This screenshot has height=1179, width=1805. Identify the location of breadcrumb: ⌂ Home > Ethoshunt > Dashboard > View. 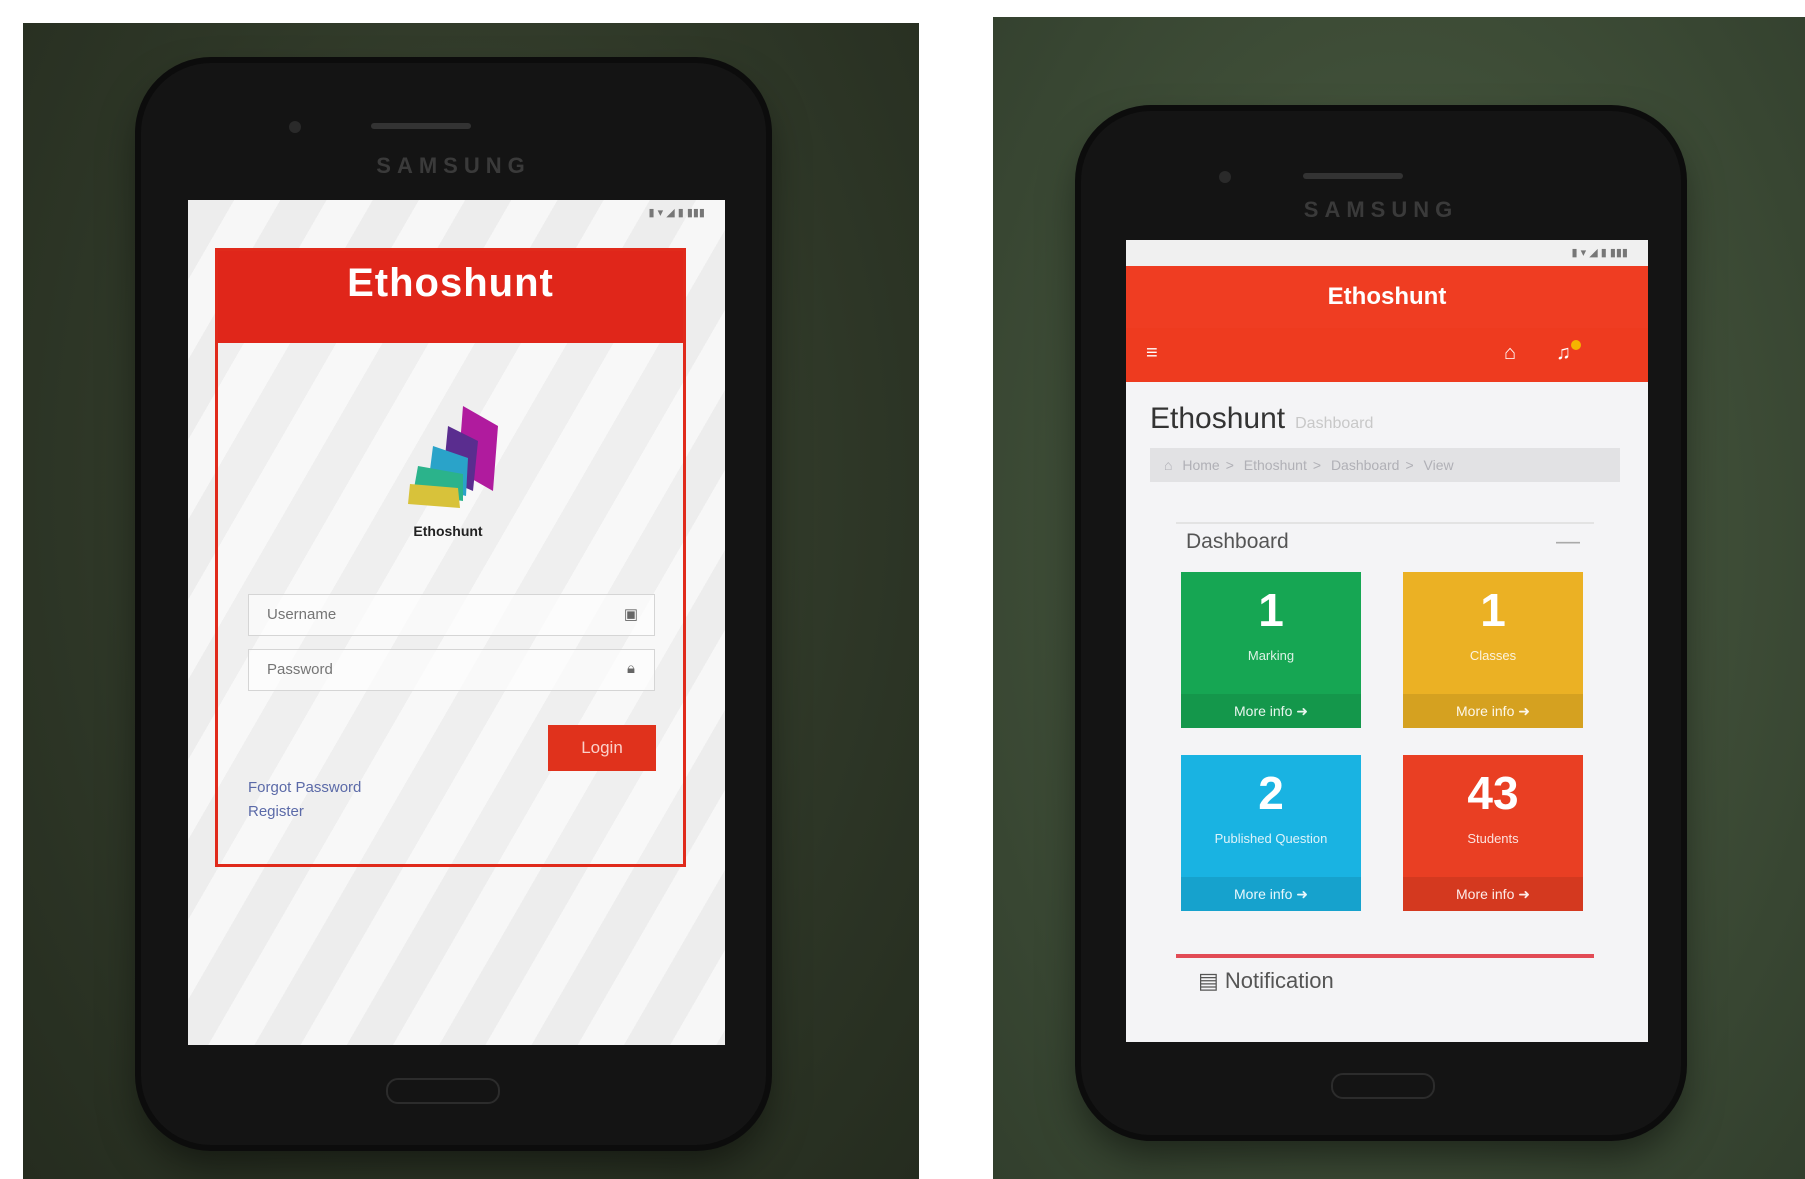
(1385, 465).